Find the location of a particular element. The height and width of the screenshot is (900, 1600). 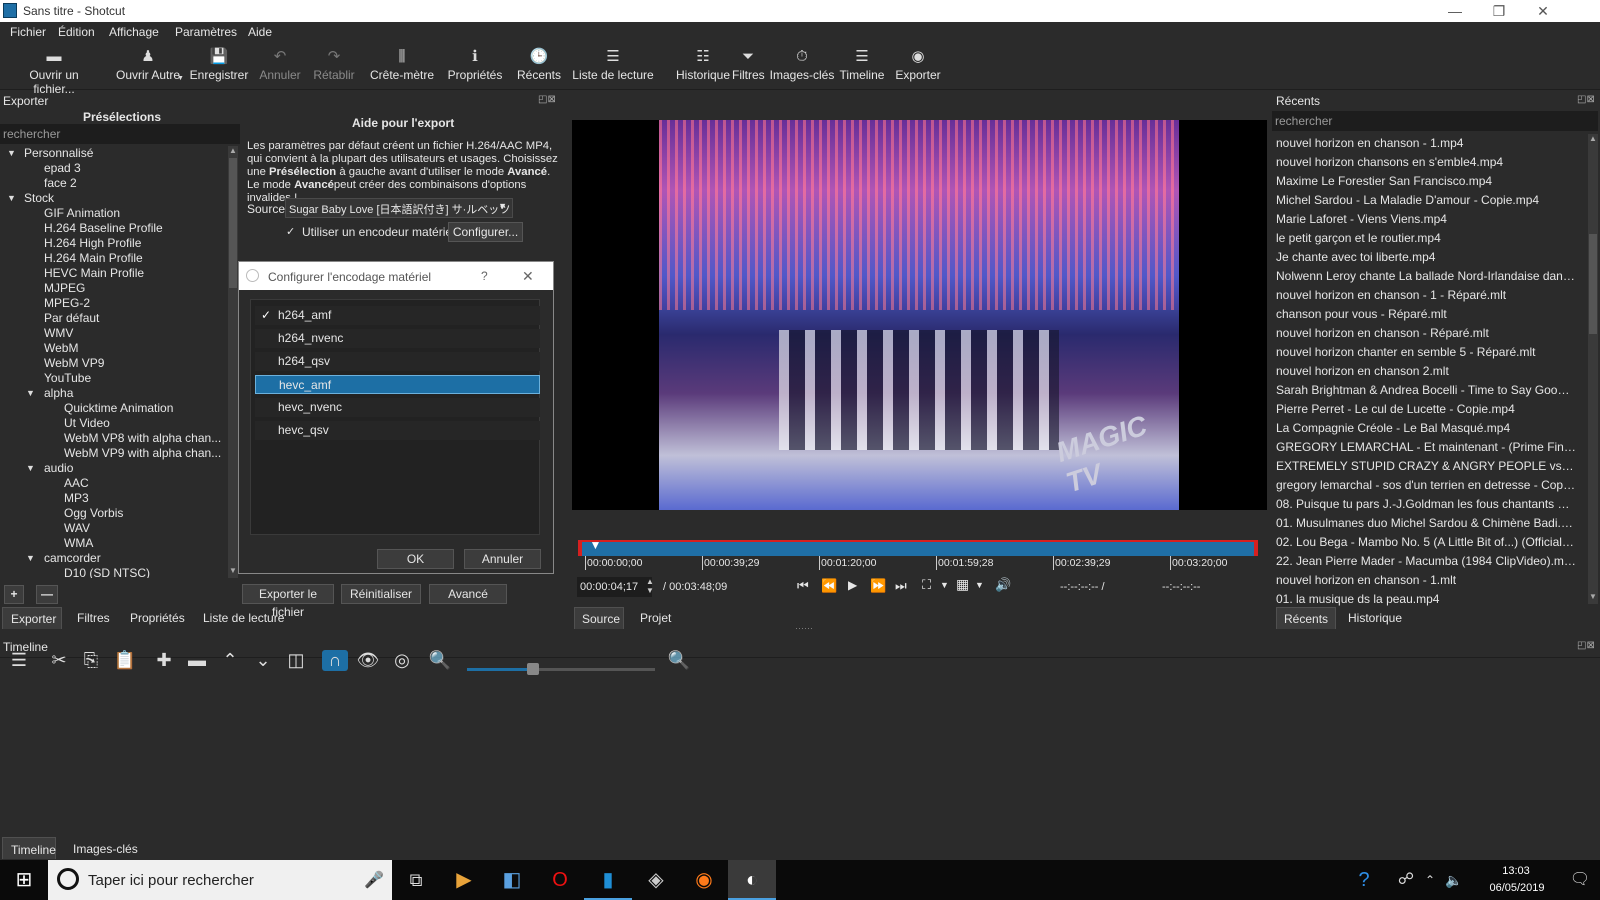

hw-encoder-checkbox: ✓ is located at coordinates (290, 231).